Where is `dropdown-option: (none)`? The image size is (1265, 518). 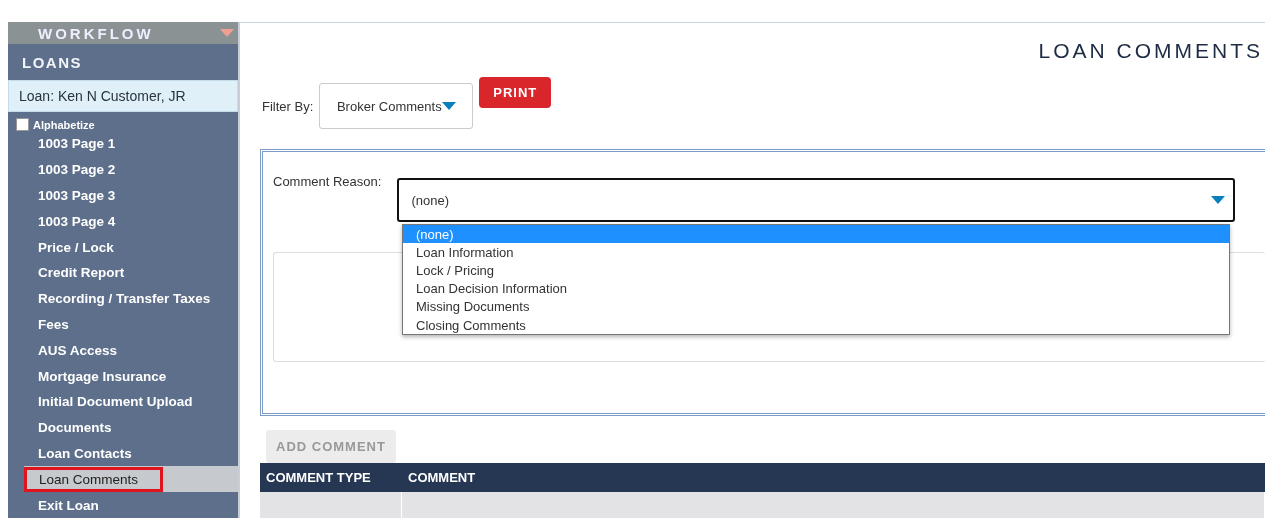 dropdown-option: (none) is located at coordinates (816, 234).